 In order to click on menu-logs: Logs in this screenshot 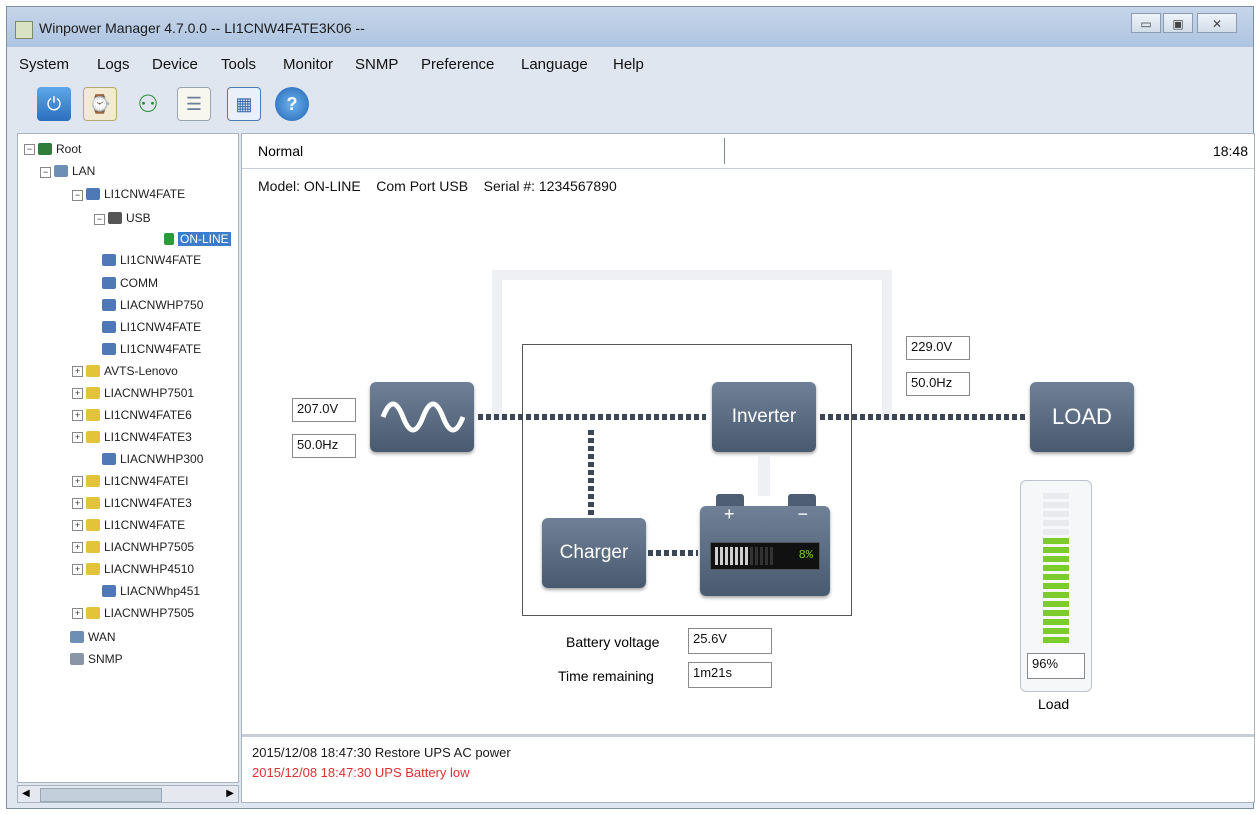, I will do `click(113, 64)`.